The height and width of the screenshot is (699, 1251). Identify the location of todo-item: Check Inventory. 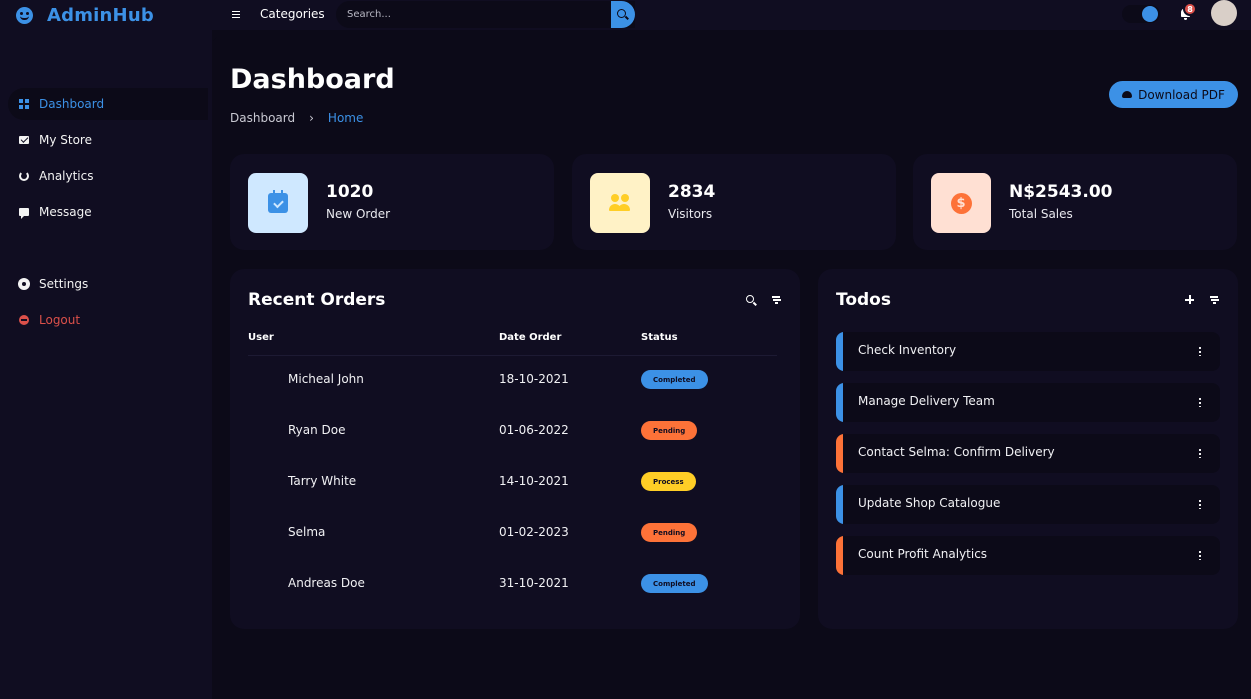
(1028, 351).